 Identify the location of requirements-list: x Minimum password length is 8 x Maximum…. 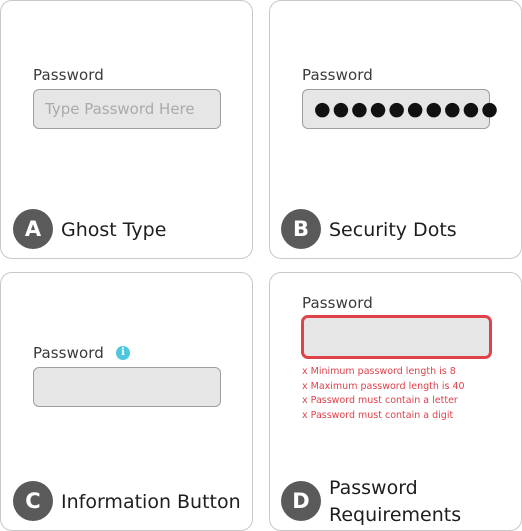
(383, 394).